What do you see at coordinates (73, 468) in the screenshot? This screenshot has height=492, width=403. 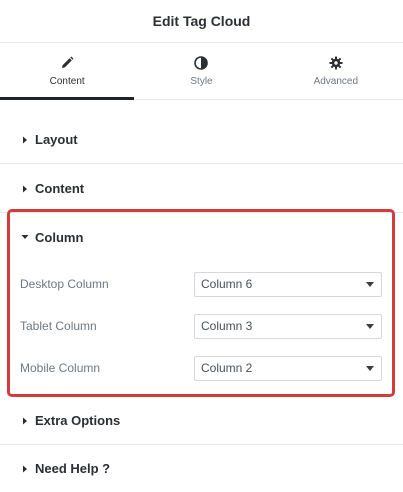 I see `section-need-help-label: Need Help ?` at bounding box center [73, 468].